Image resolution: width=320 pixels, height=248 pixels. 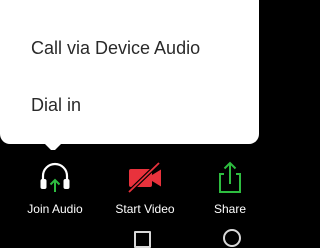 I want to click on start-video-label: Start Video, so click(x=145, y=209).